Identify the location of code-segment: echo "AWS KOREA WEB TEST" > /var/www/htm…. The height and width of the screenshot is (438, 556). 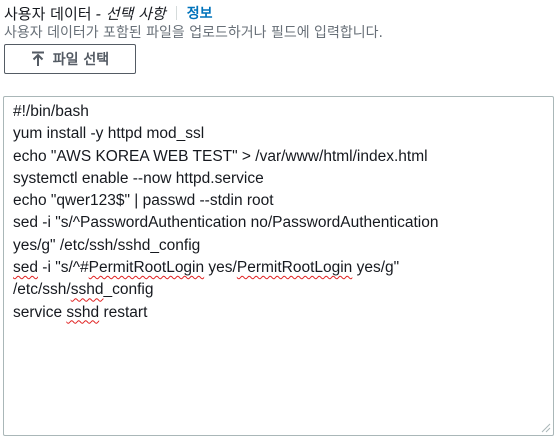
(220, 156).